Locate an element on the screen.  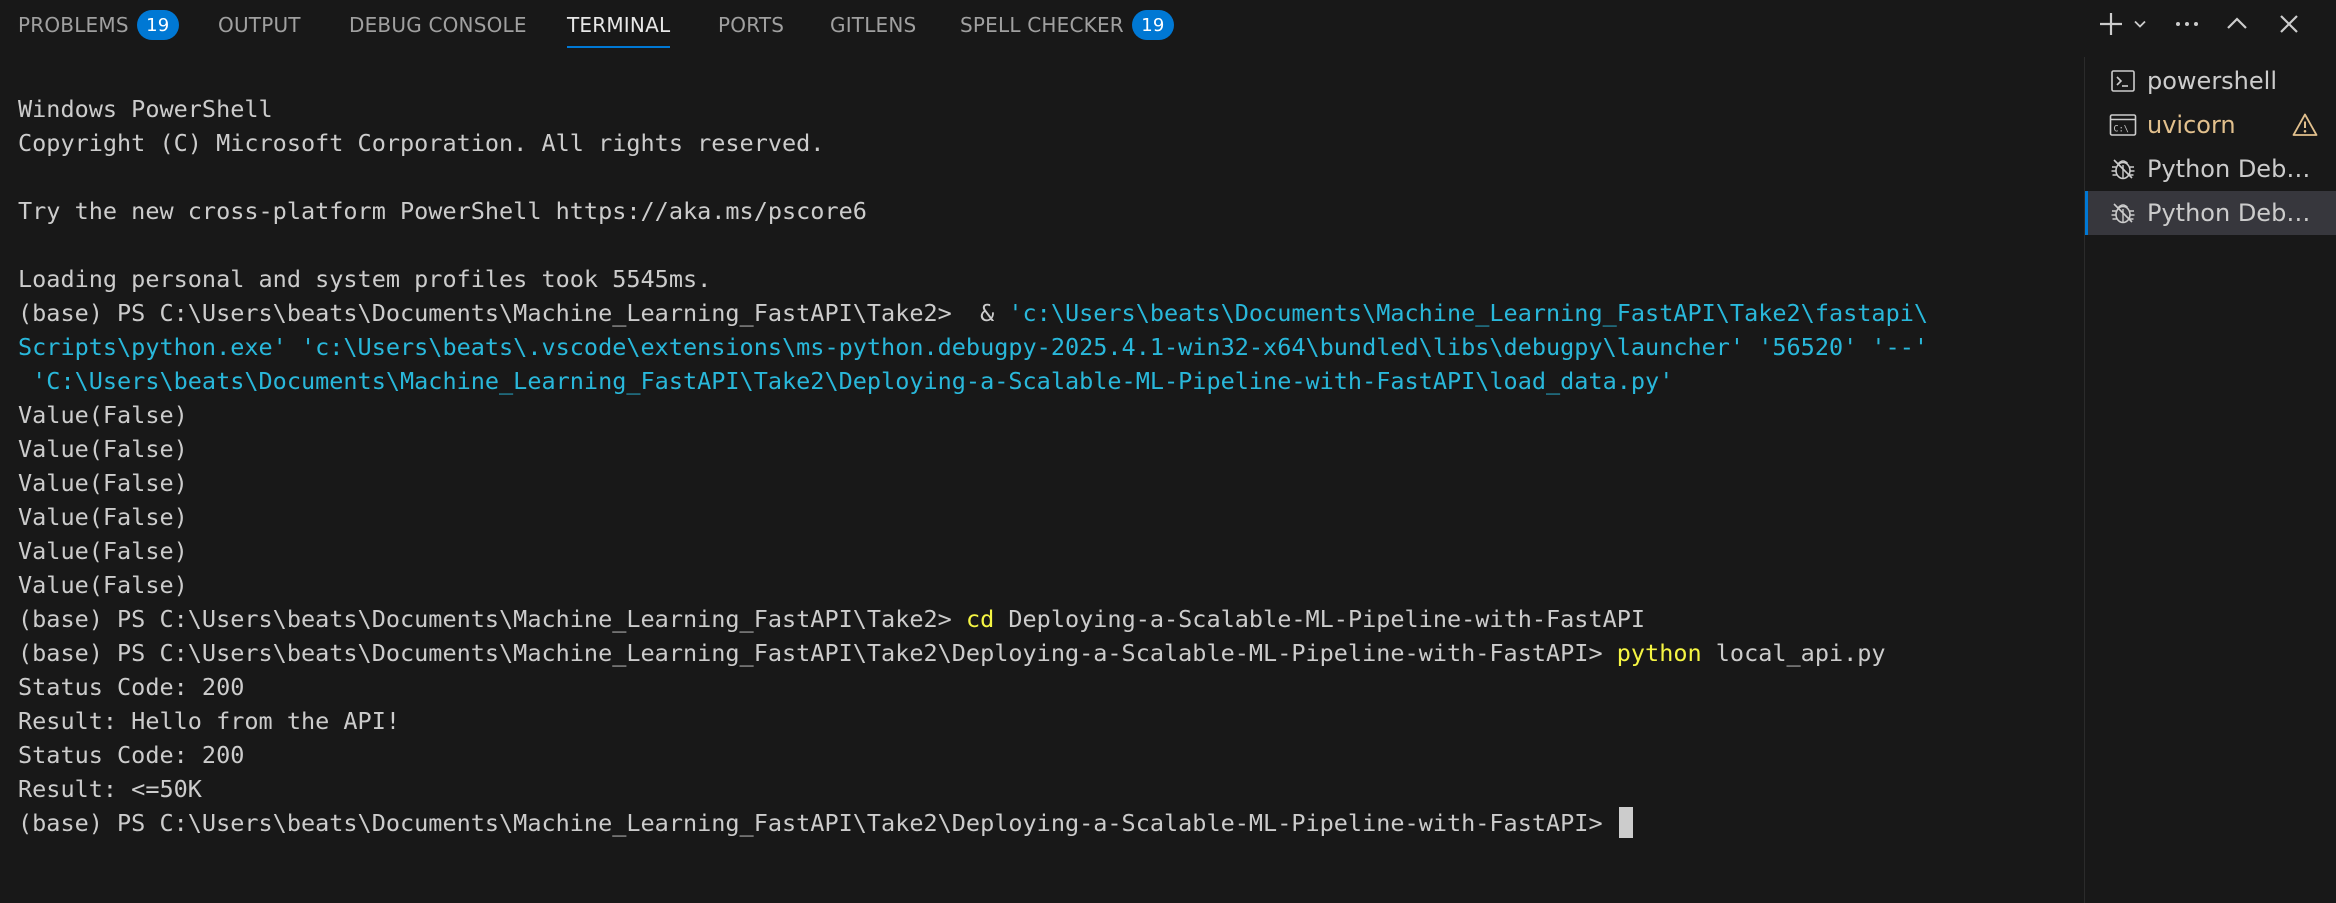
tab-problems: PROBLEMS 19 is located at coordinates (98, 25).